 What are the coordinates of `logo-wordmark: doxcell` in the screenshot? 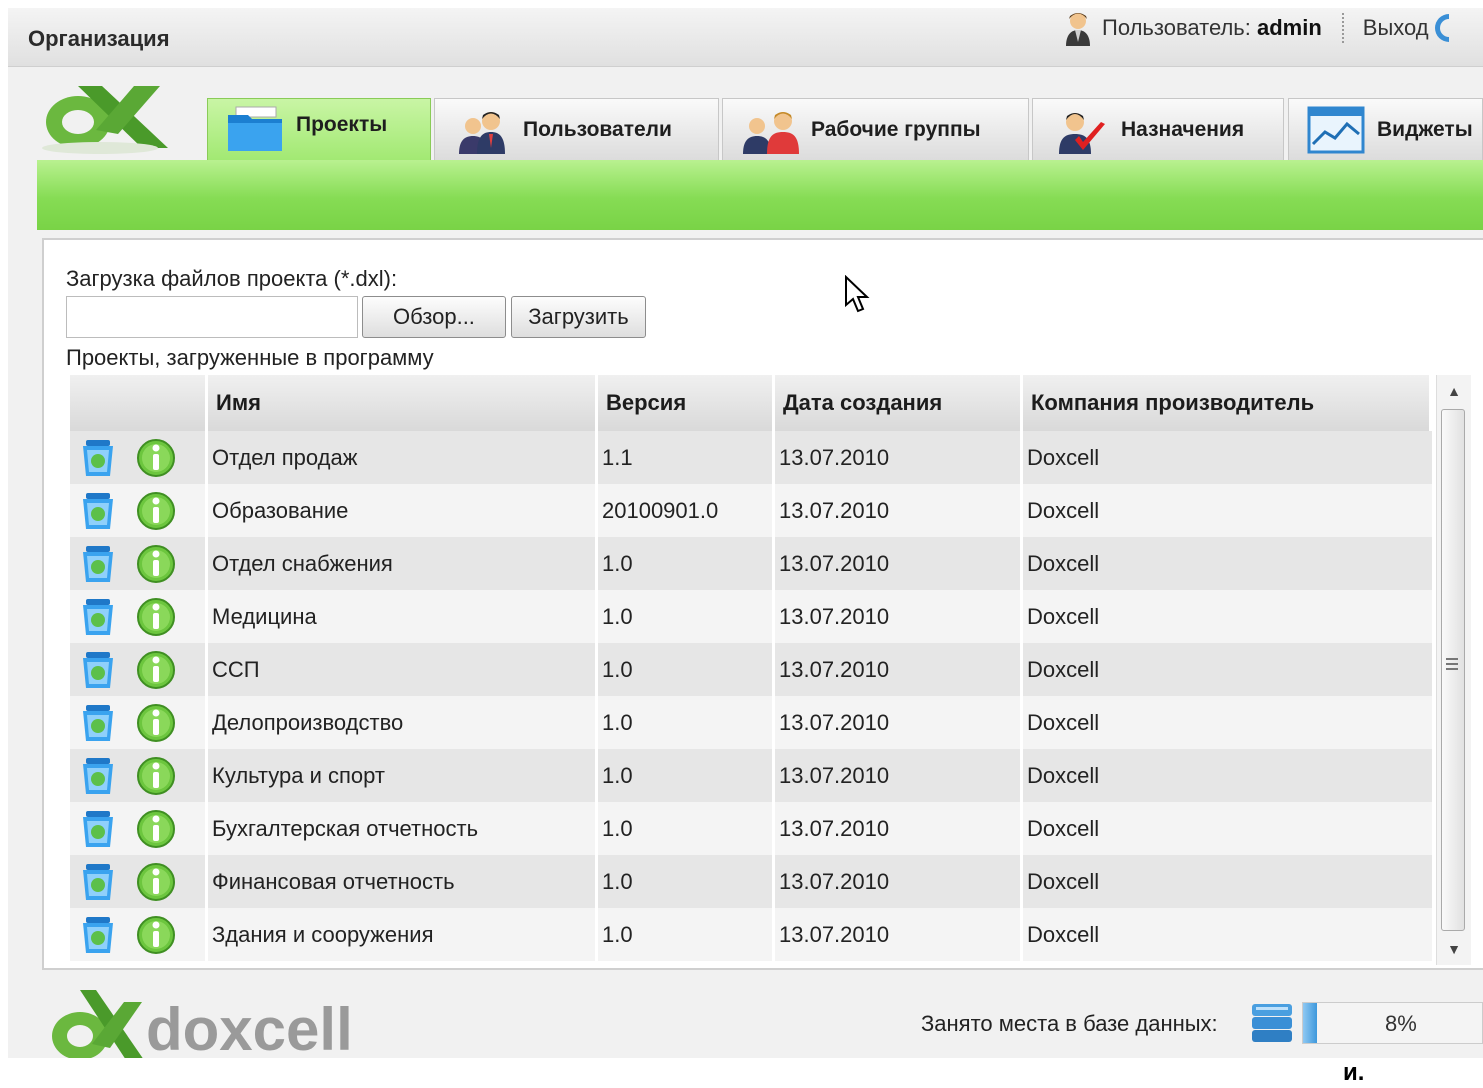 It's located at (249, 1029).